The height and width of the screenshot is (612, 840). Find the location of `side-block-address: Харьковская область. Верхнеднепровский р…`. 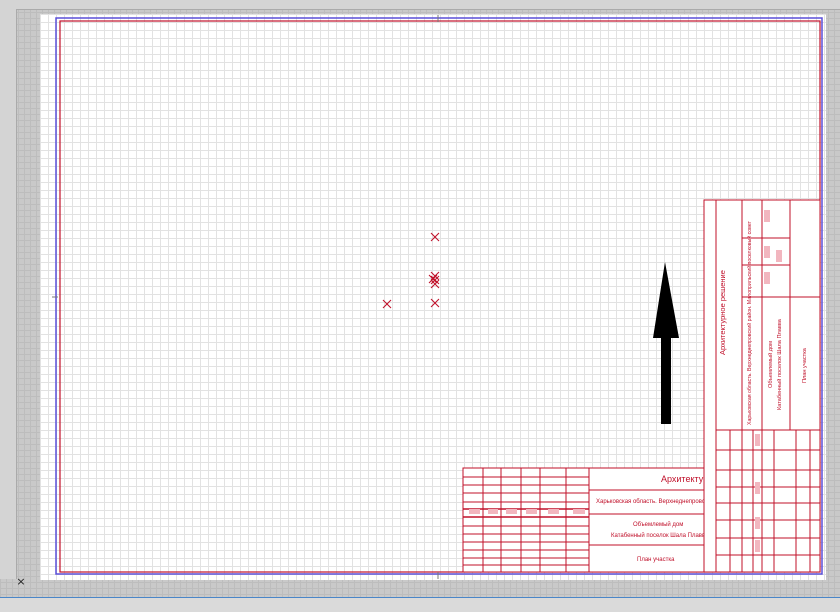

side-block-address: Харьковская область. Верхнеднепровский р… is located at coordinates (749, 322).